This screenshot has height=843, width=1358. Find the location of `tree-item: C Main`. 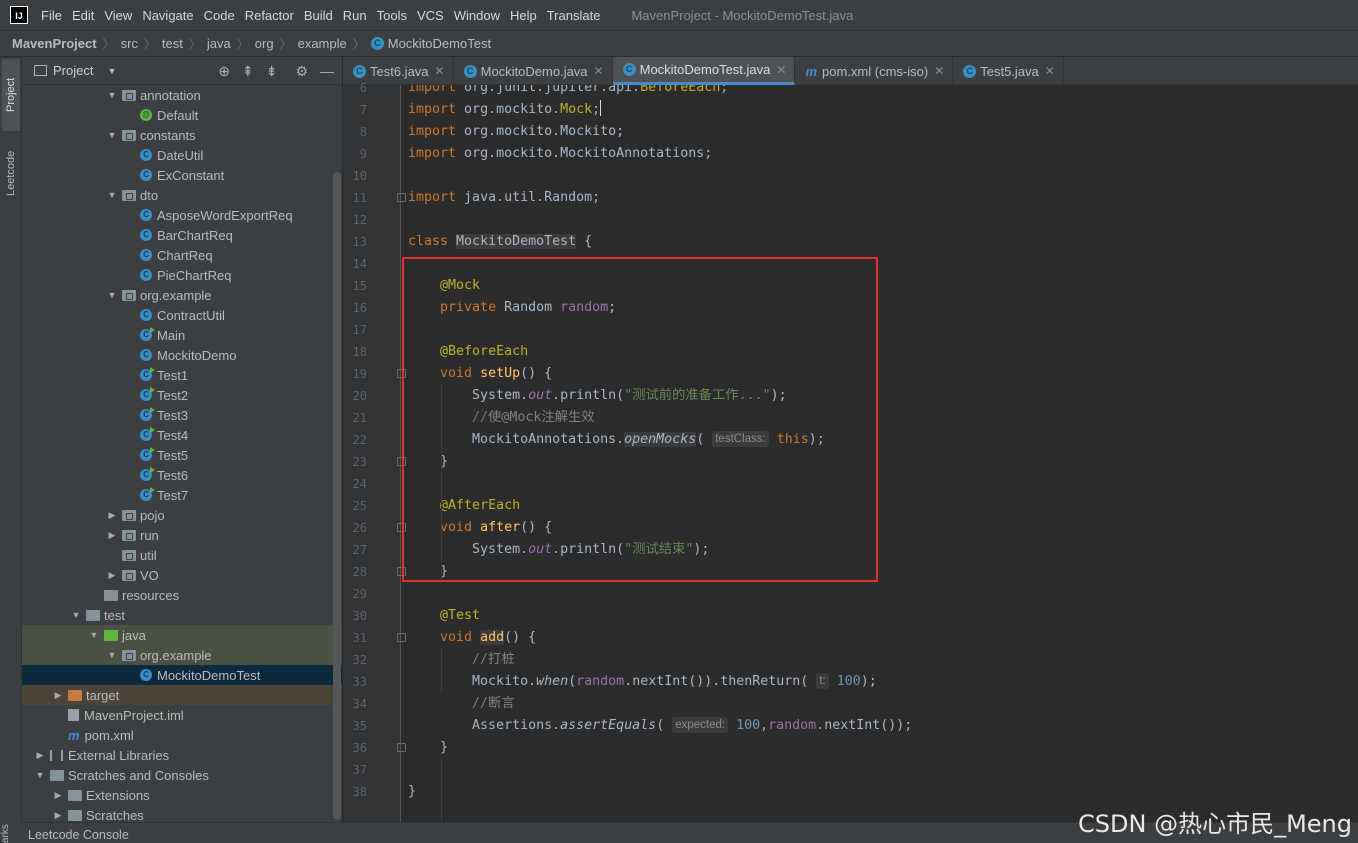

tree-item: C Main is located at coordinates (182, 335).